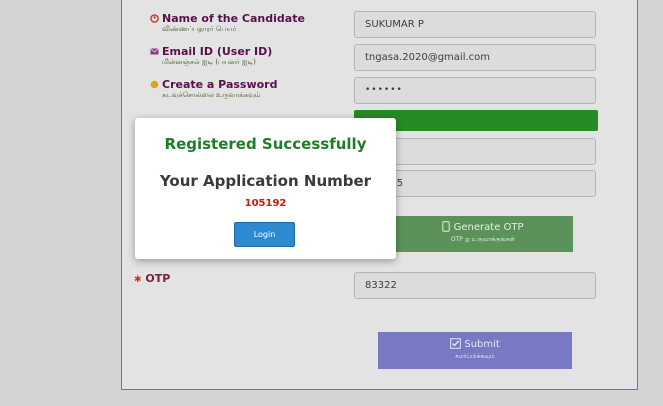  I want to click on login-button: Login, so click(264, 234).